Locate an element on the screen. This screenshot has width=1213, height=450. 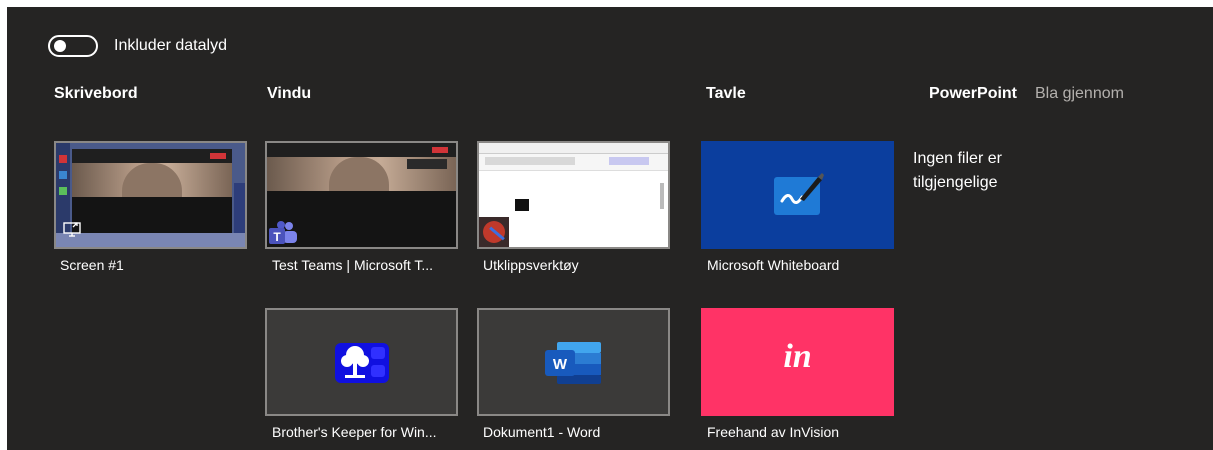
screen-1-caption: Screen #1 is located at coordinates (92, 265).